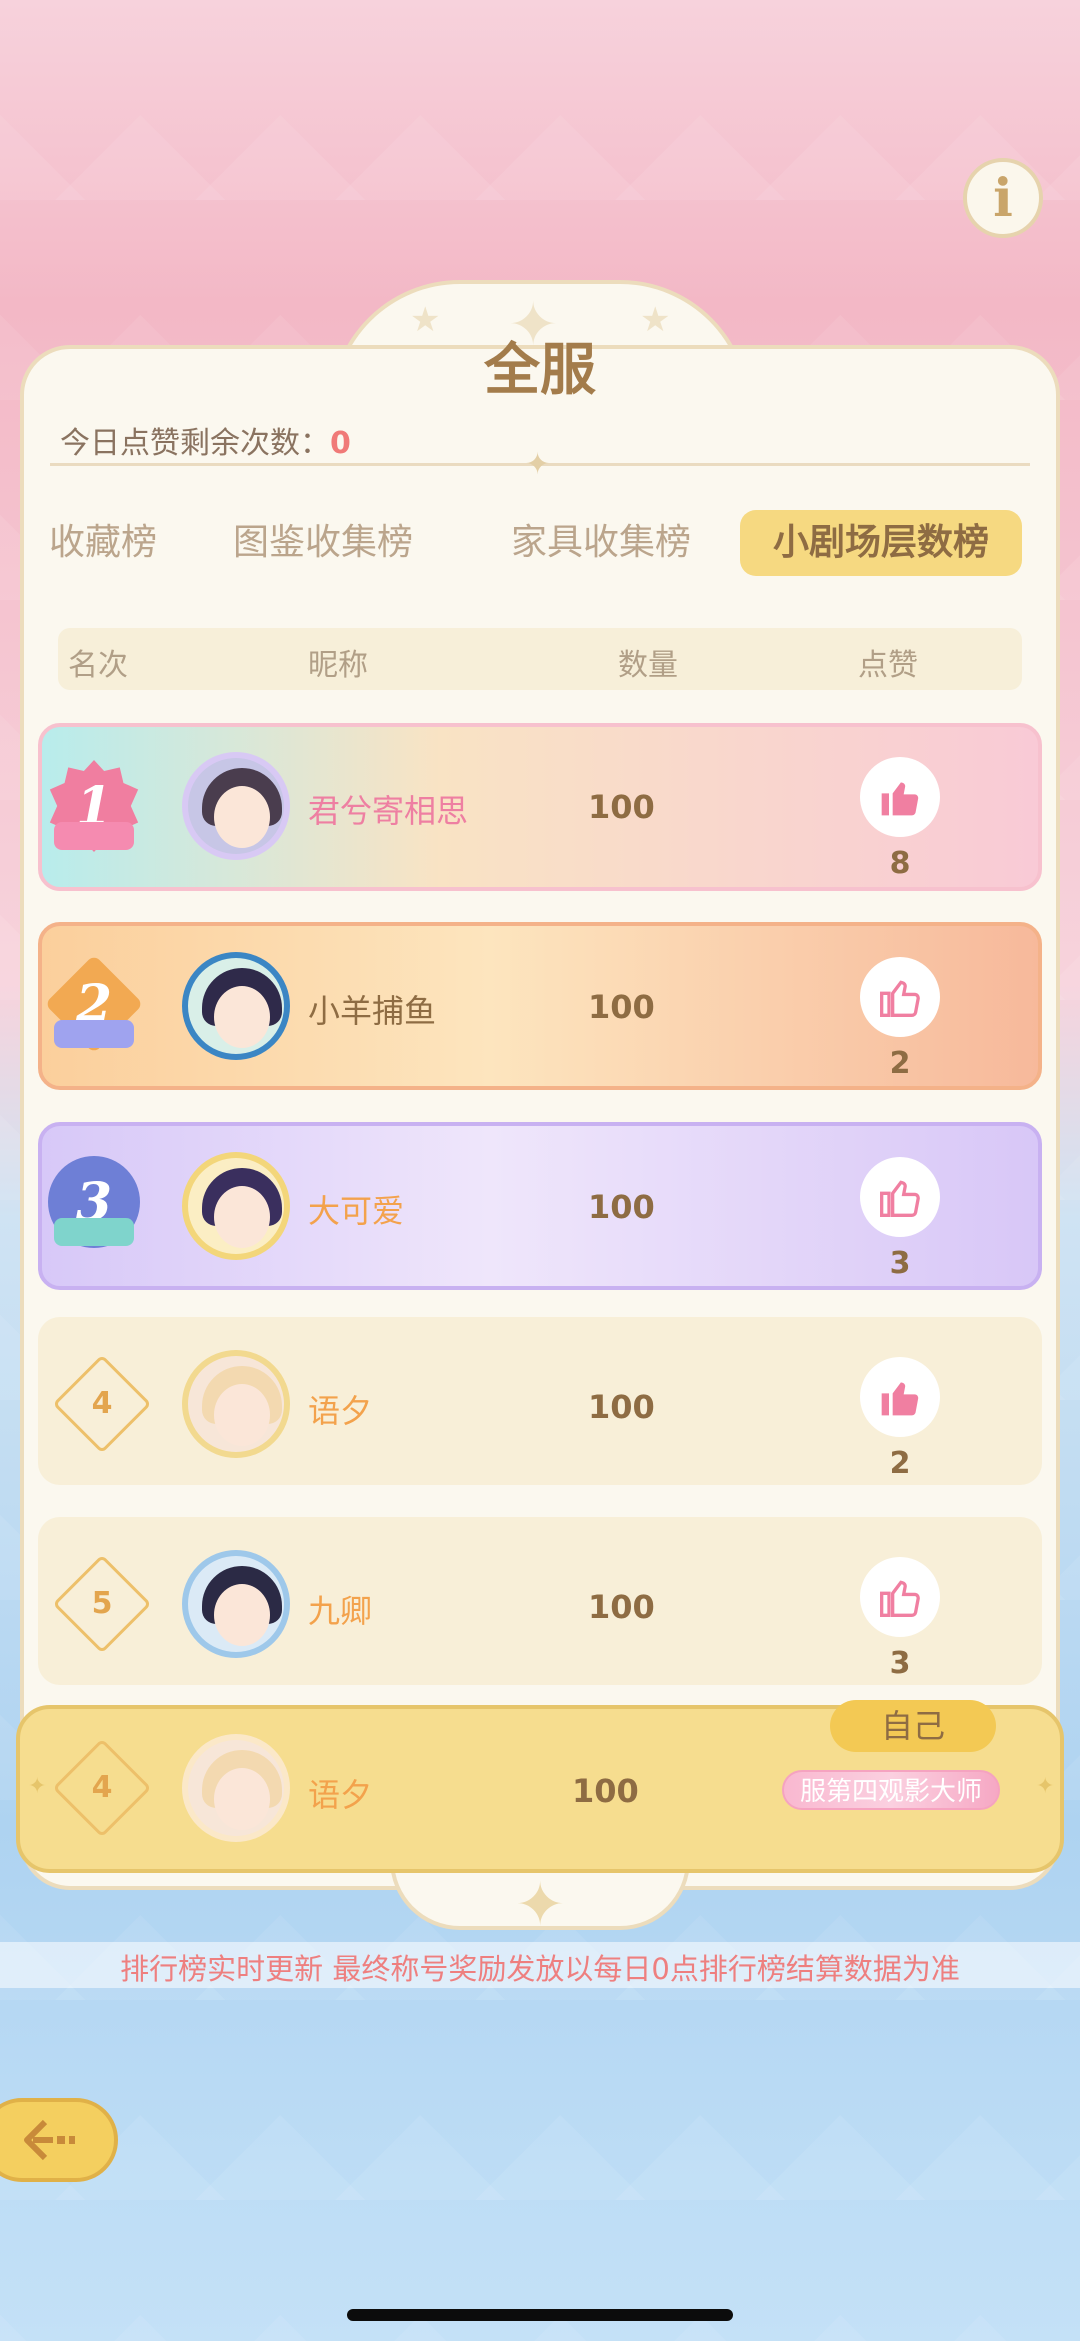 The width and height of the screenshot is (1080, 2341). I want to click on back-arrow-icon, so click(49, 2140).